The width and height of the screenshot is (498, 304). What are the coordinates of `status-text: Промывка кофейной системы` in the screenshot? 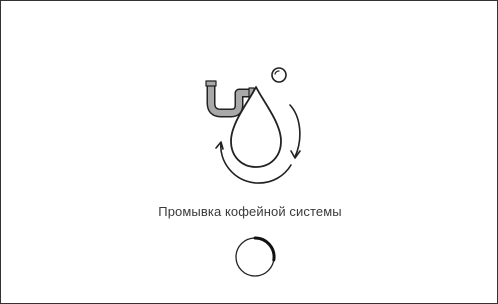 It's located at (250, 211).